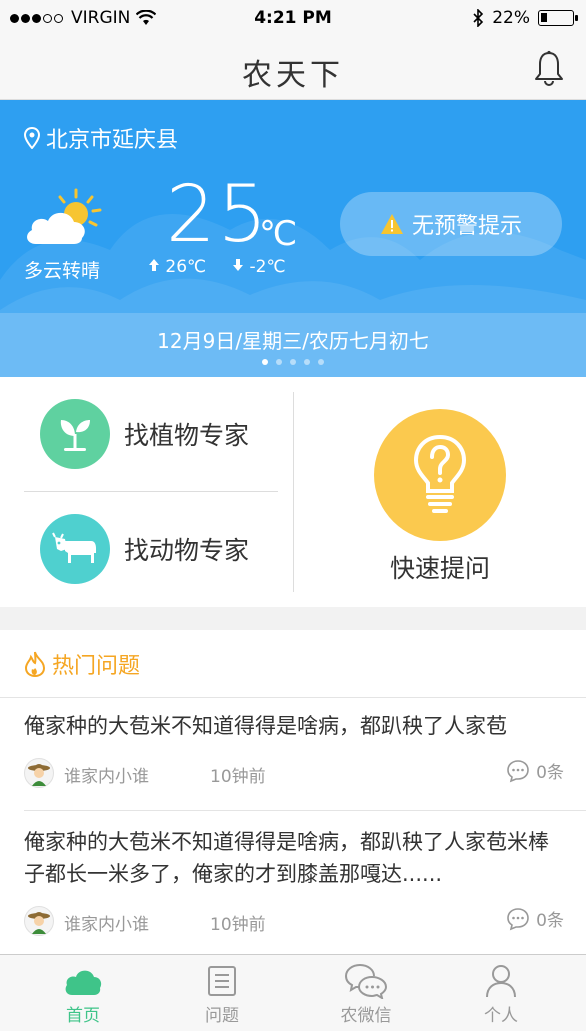  What do you see at coordinates (501, 981) in the screenshot?
I see `person-icon` at bounding box center [501, 981].